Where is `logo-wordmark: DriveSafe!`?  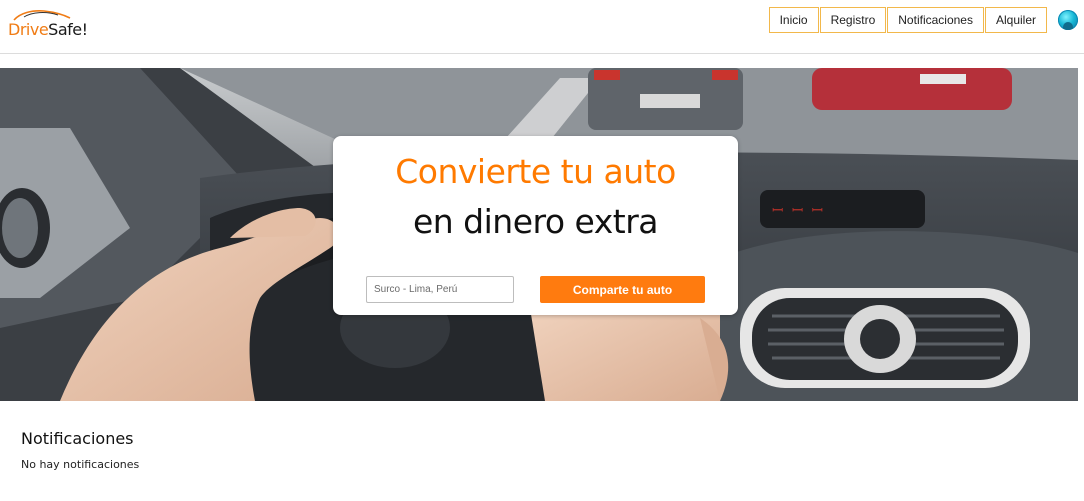
logo-wordmark: DriveSafe! is located at coordinates (48, 29).